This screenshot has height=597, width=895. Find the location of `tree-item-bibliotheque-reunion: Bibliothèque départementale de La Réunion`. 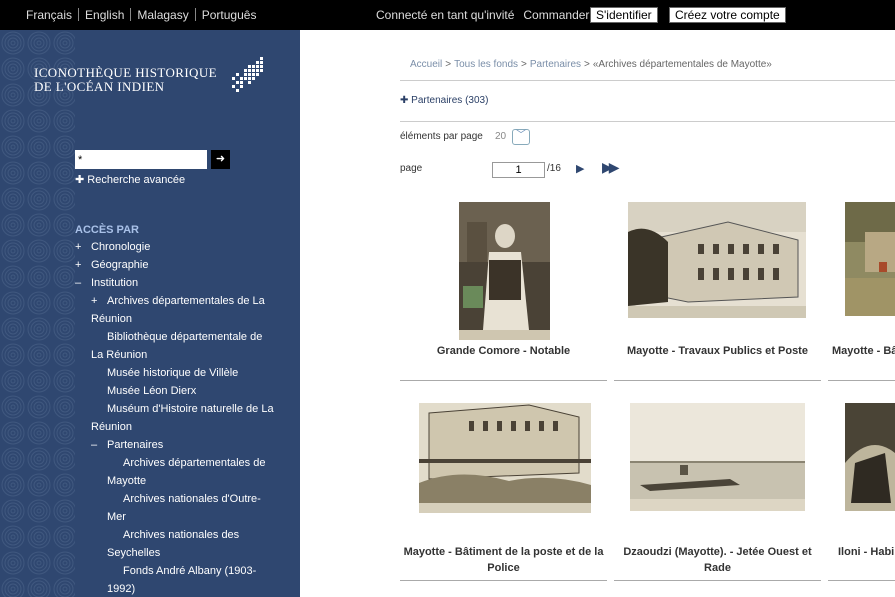

tree-item-bibliotheque-reunion: Bibliothèque départementale de La Réunion is located at coordinates (191, 346).